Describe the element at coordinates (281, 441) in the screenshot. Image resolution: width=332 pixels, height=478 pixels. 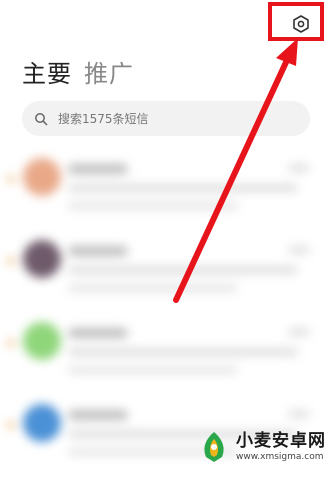
I see `watermark-title: 小麦安卓网` at that location.